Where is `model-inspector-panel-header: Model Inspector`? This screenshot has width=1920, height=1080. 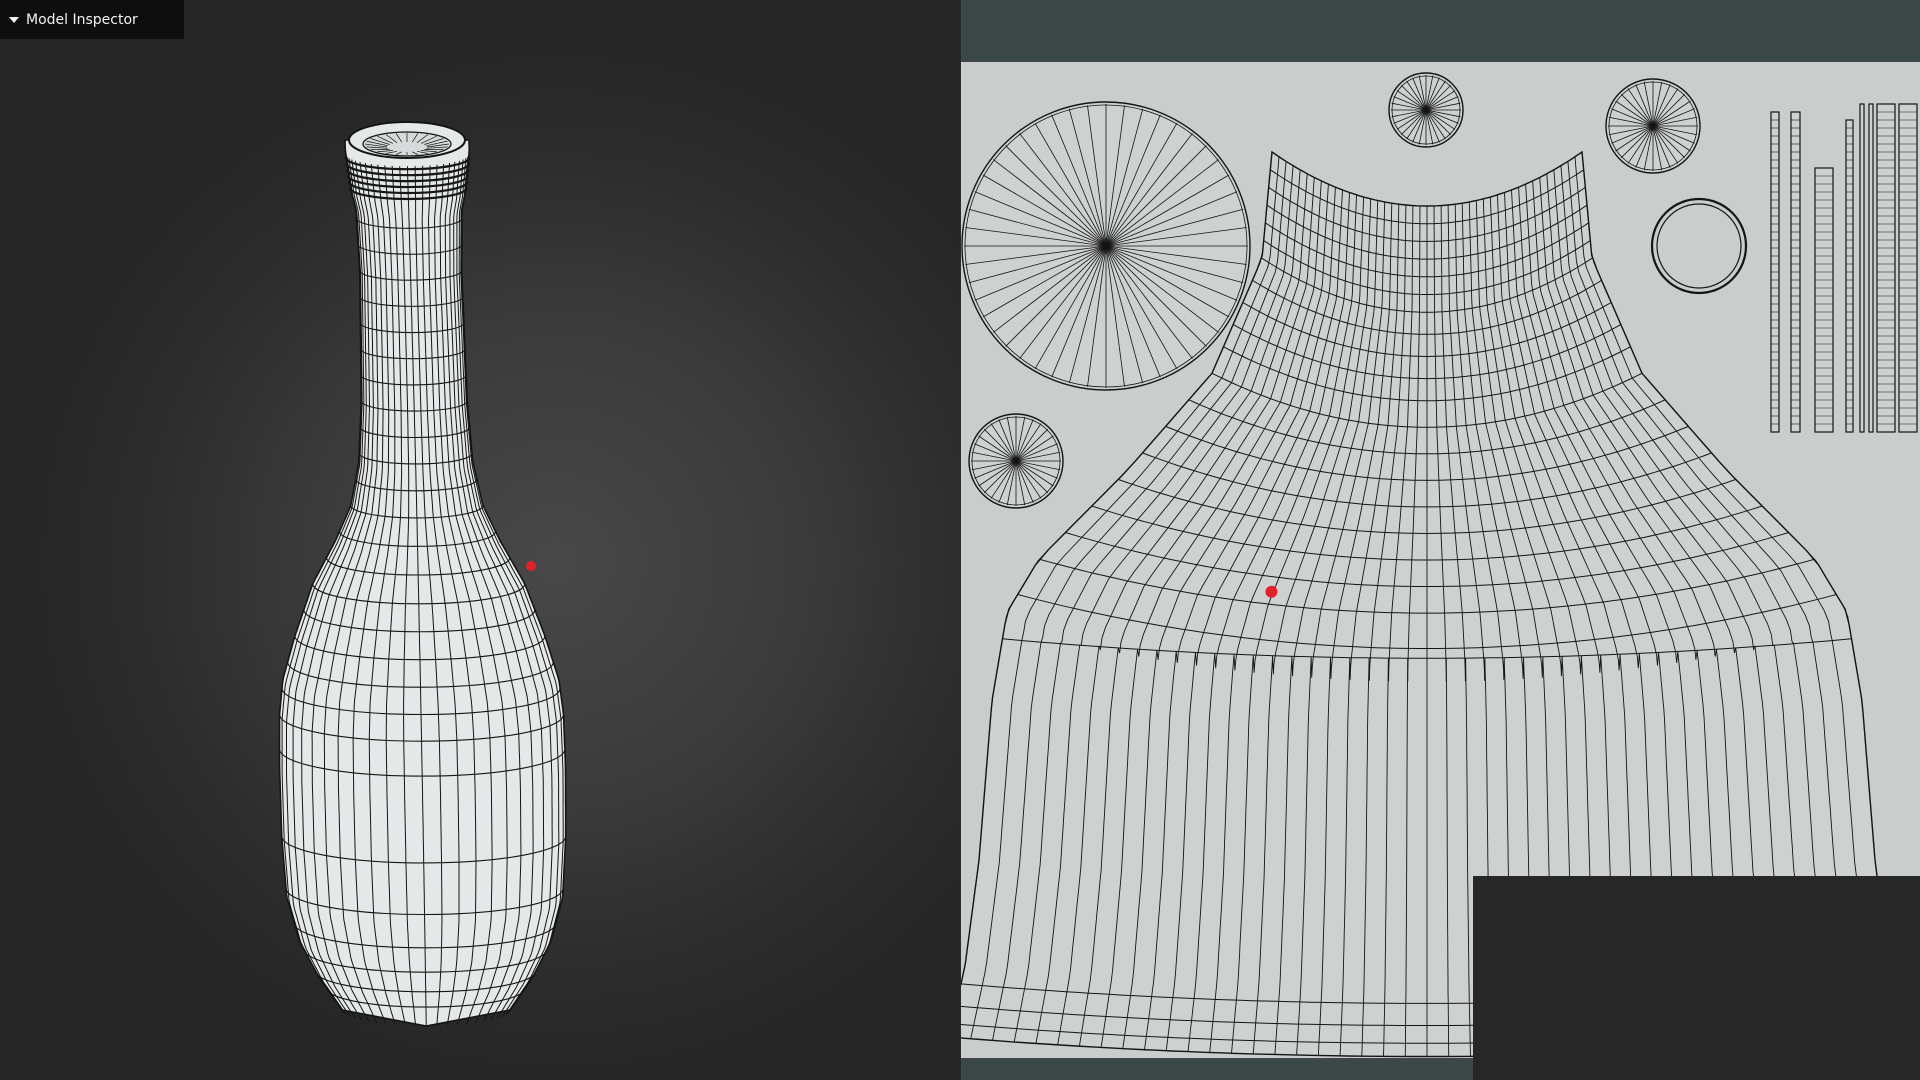 model-inspector-panel-header: Model Inspector is located at coordinates (92, 19).